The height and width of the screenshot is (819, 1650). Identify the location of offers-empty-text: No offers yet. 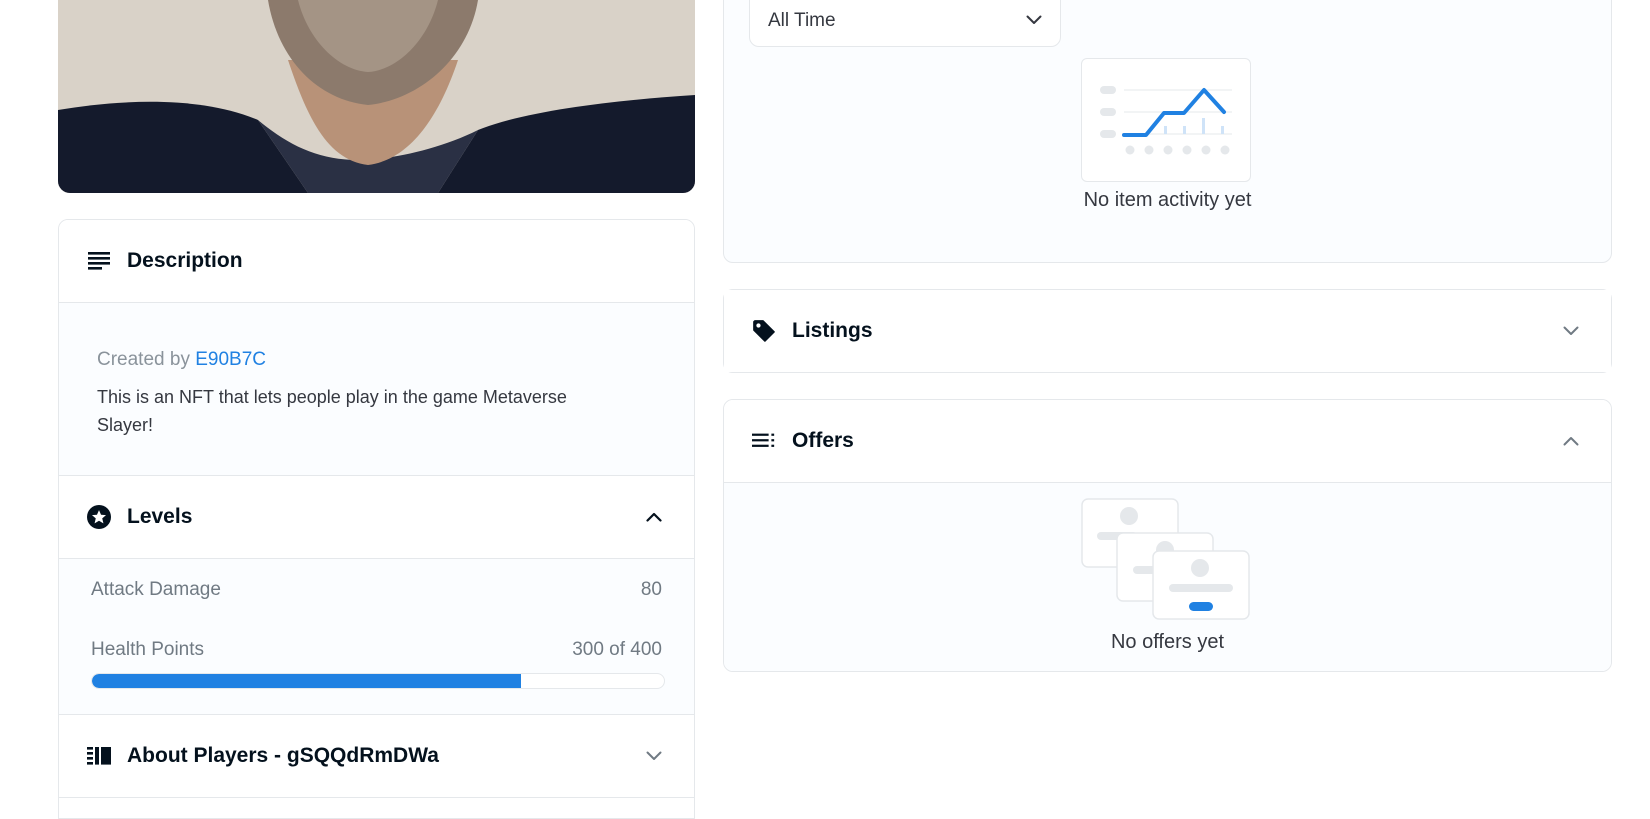
(1167, 642).